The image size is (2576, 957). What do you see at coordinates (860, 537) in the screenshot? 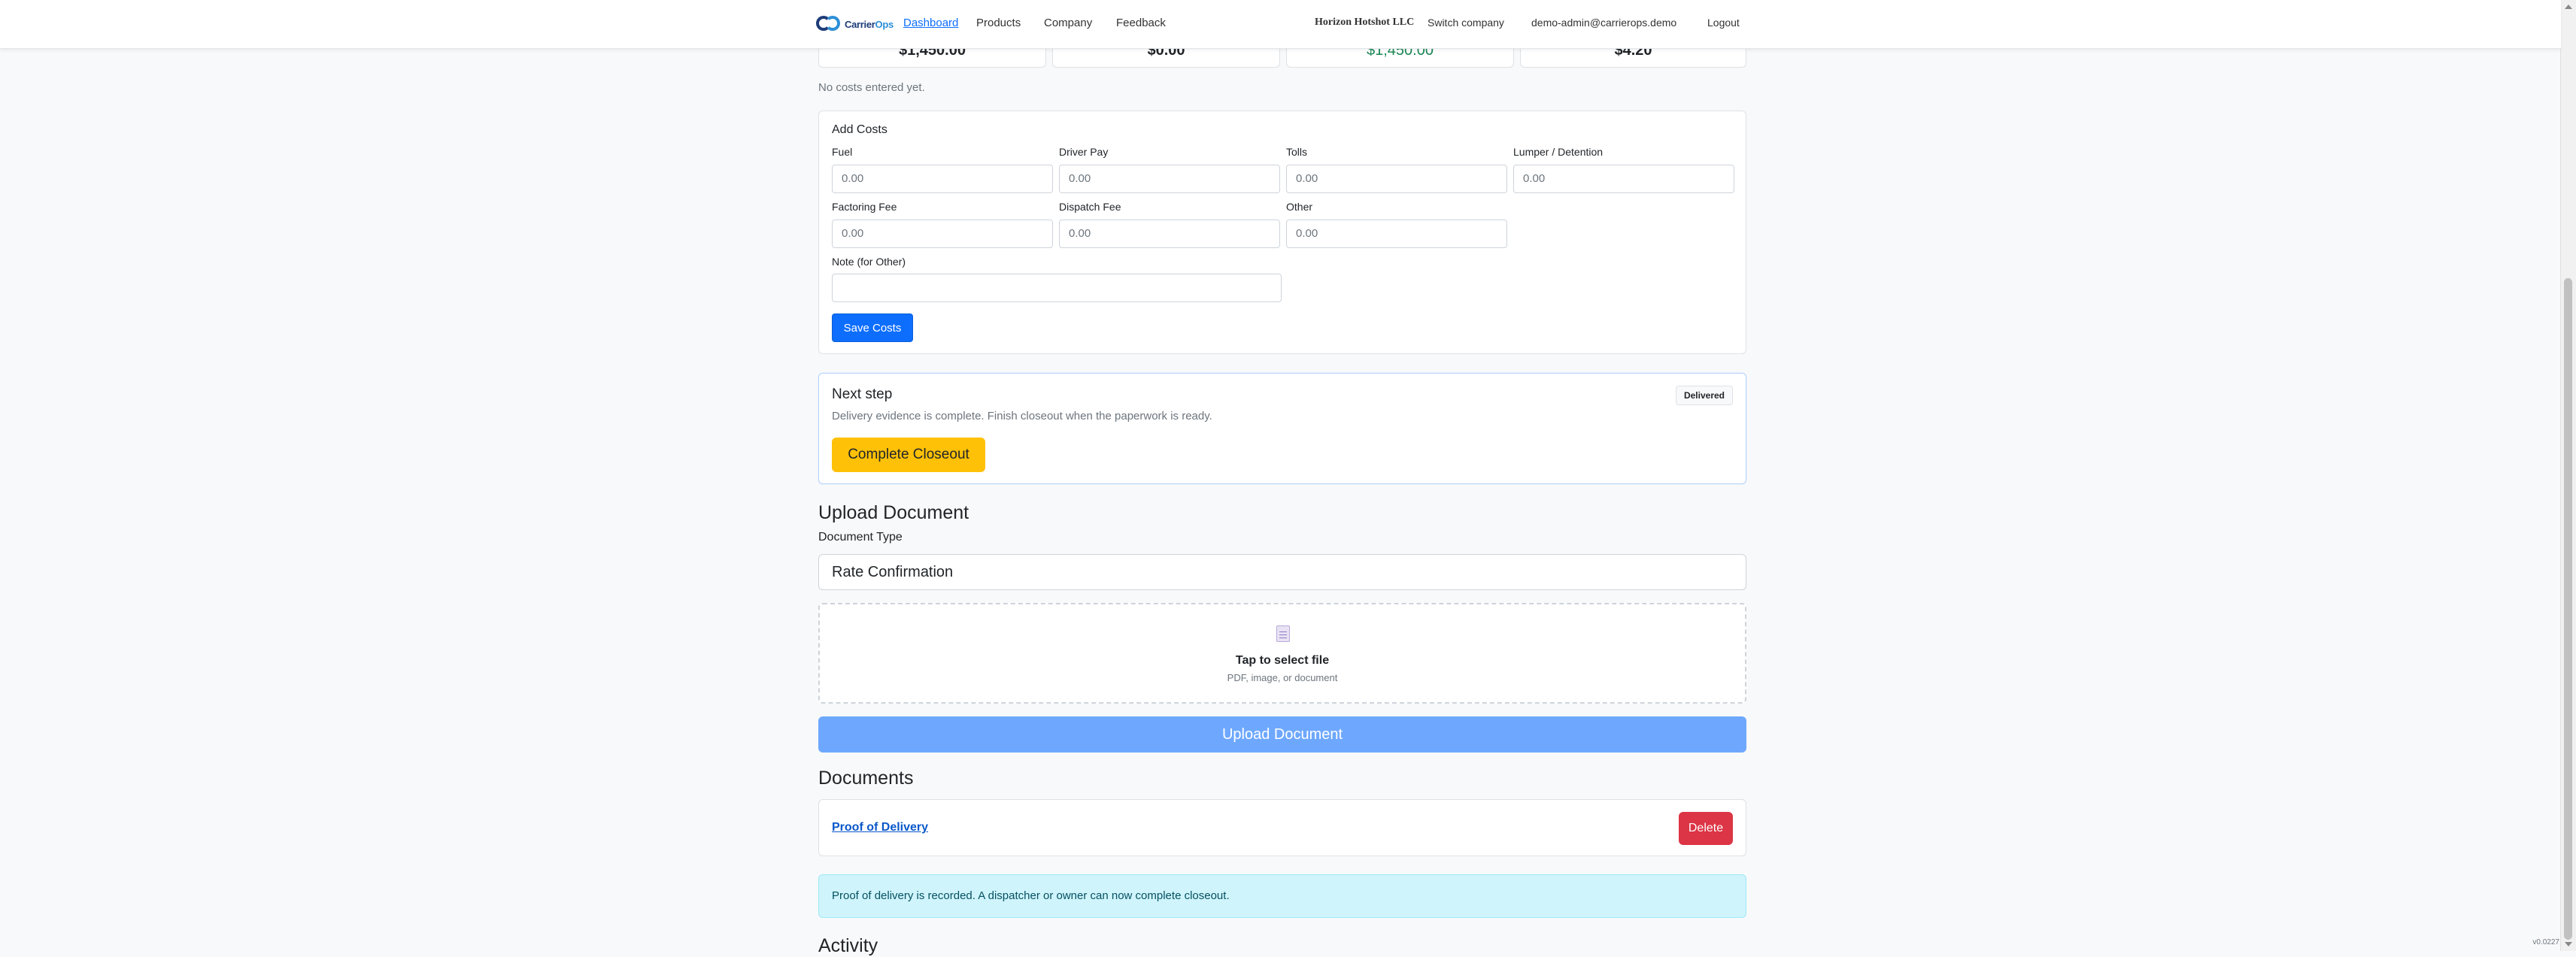
I see `document-type-label: Document Type` at bounding box center [860, 537].